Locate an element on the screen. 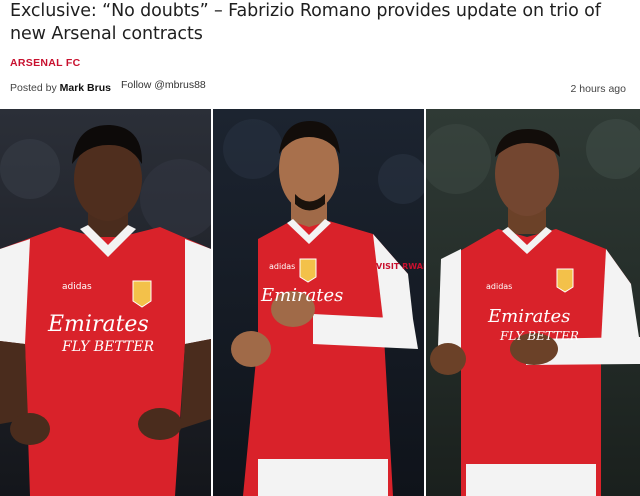  byline: Posted by Mark Brus is located at coordinates (60, 88).